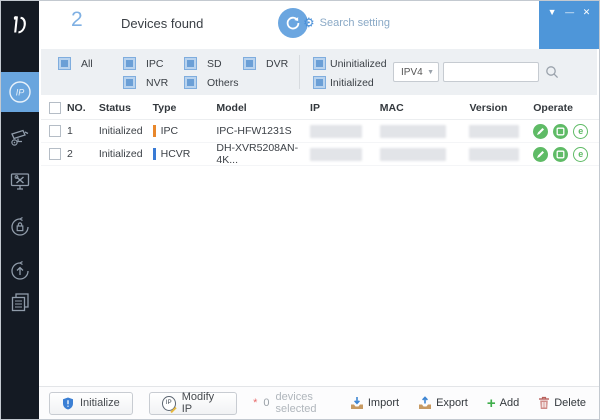 Image resolution: width=600 pixels, height=420 pixels. I want to click on checkbox-ipc, so click(129, 63).